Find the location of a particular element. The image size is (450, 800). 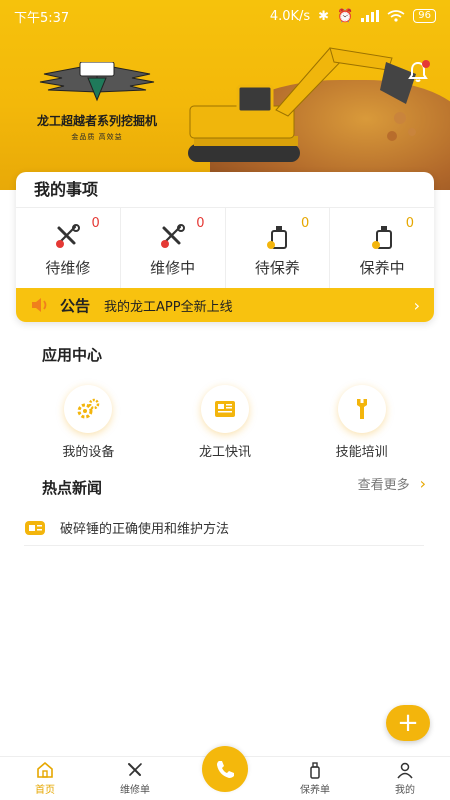

nav-label: 保养单 is located at coordinates (315, 790).